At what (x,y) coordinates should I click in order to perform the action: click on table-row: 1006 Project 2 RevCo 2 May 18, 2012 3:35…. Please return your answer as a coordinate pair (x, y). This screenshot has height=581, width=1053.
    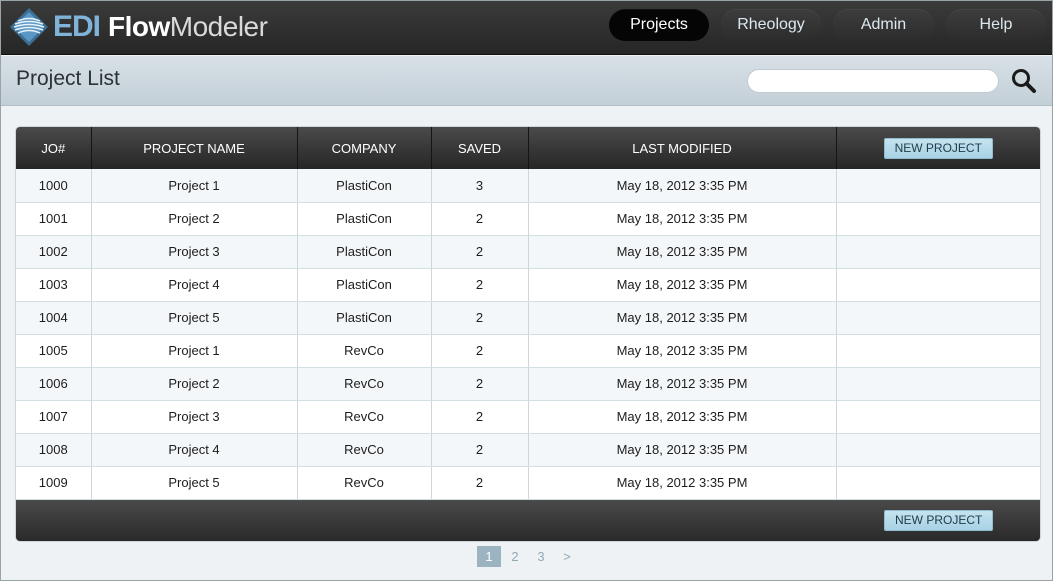
    Looking at the image, I should click on (528, 384).